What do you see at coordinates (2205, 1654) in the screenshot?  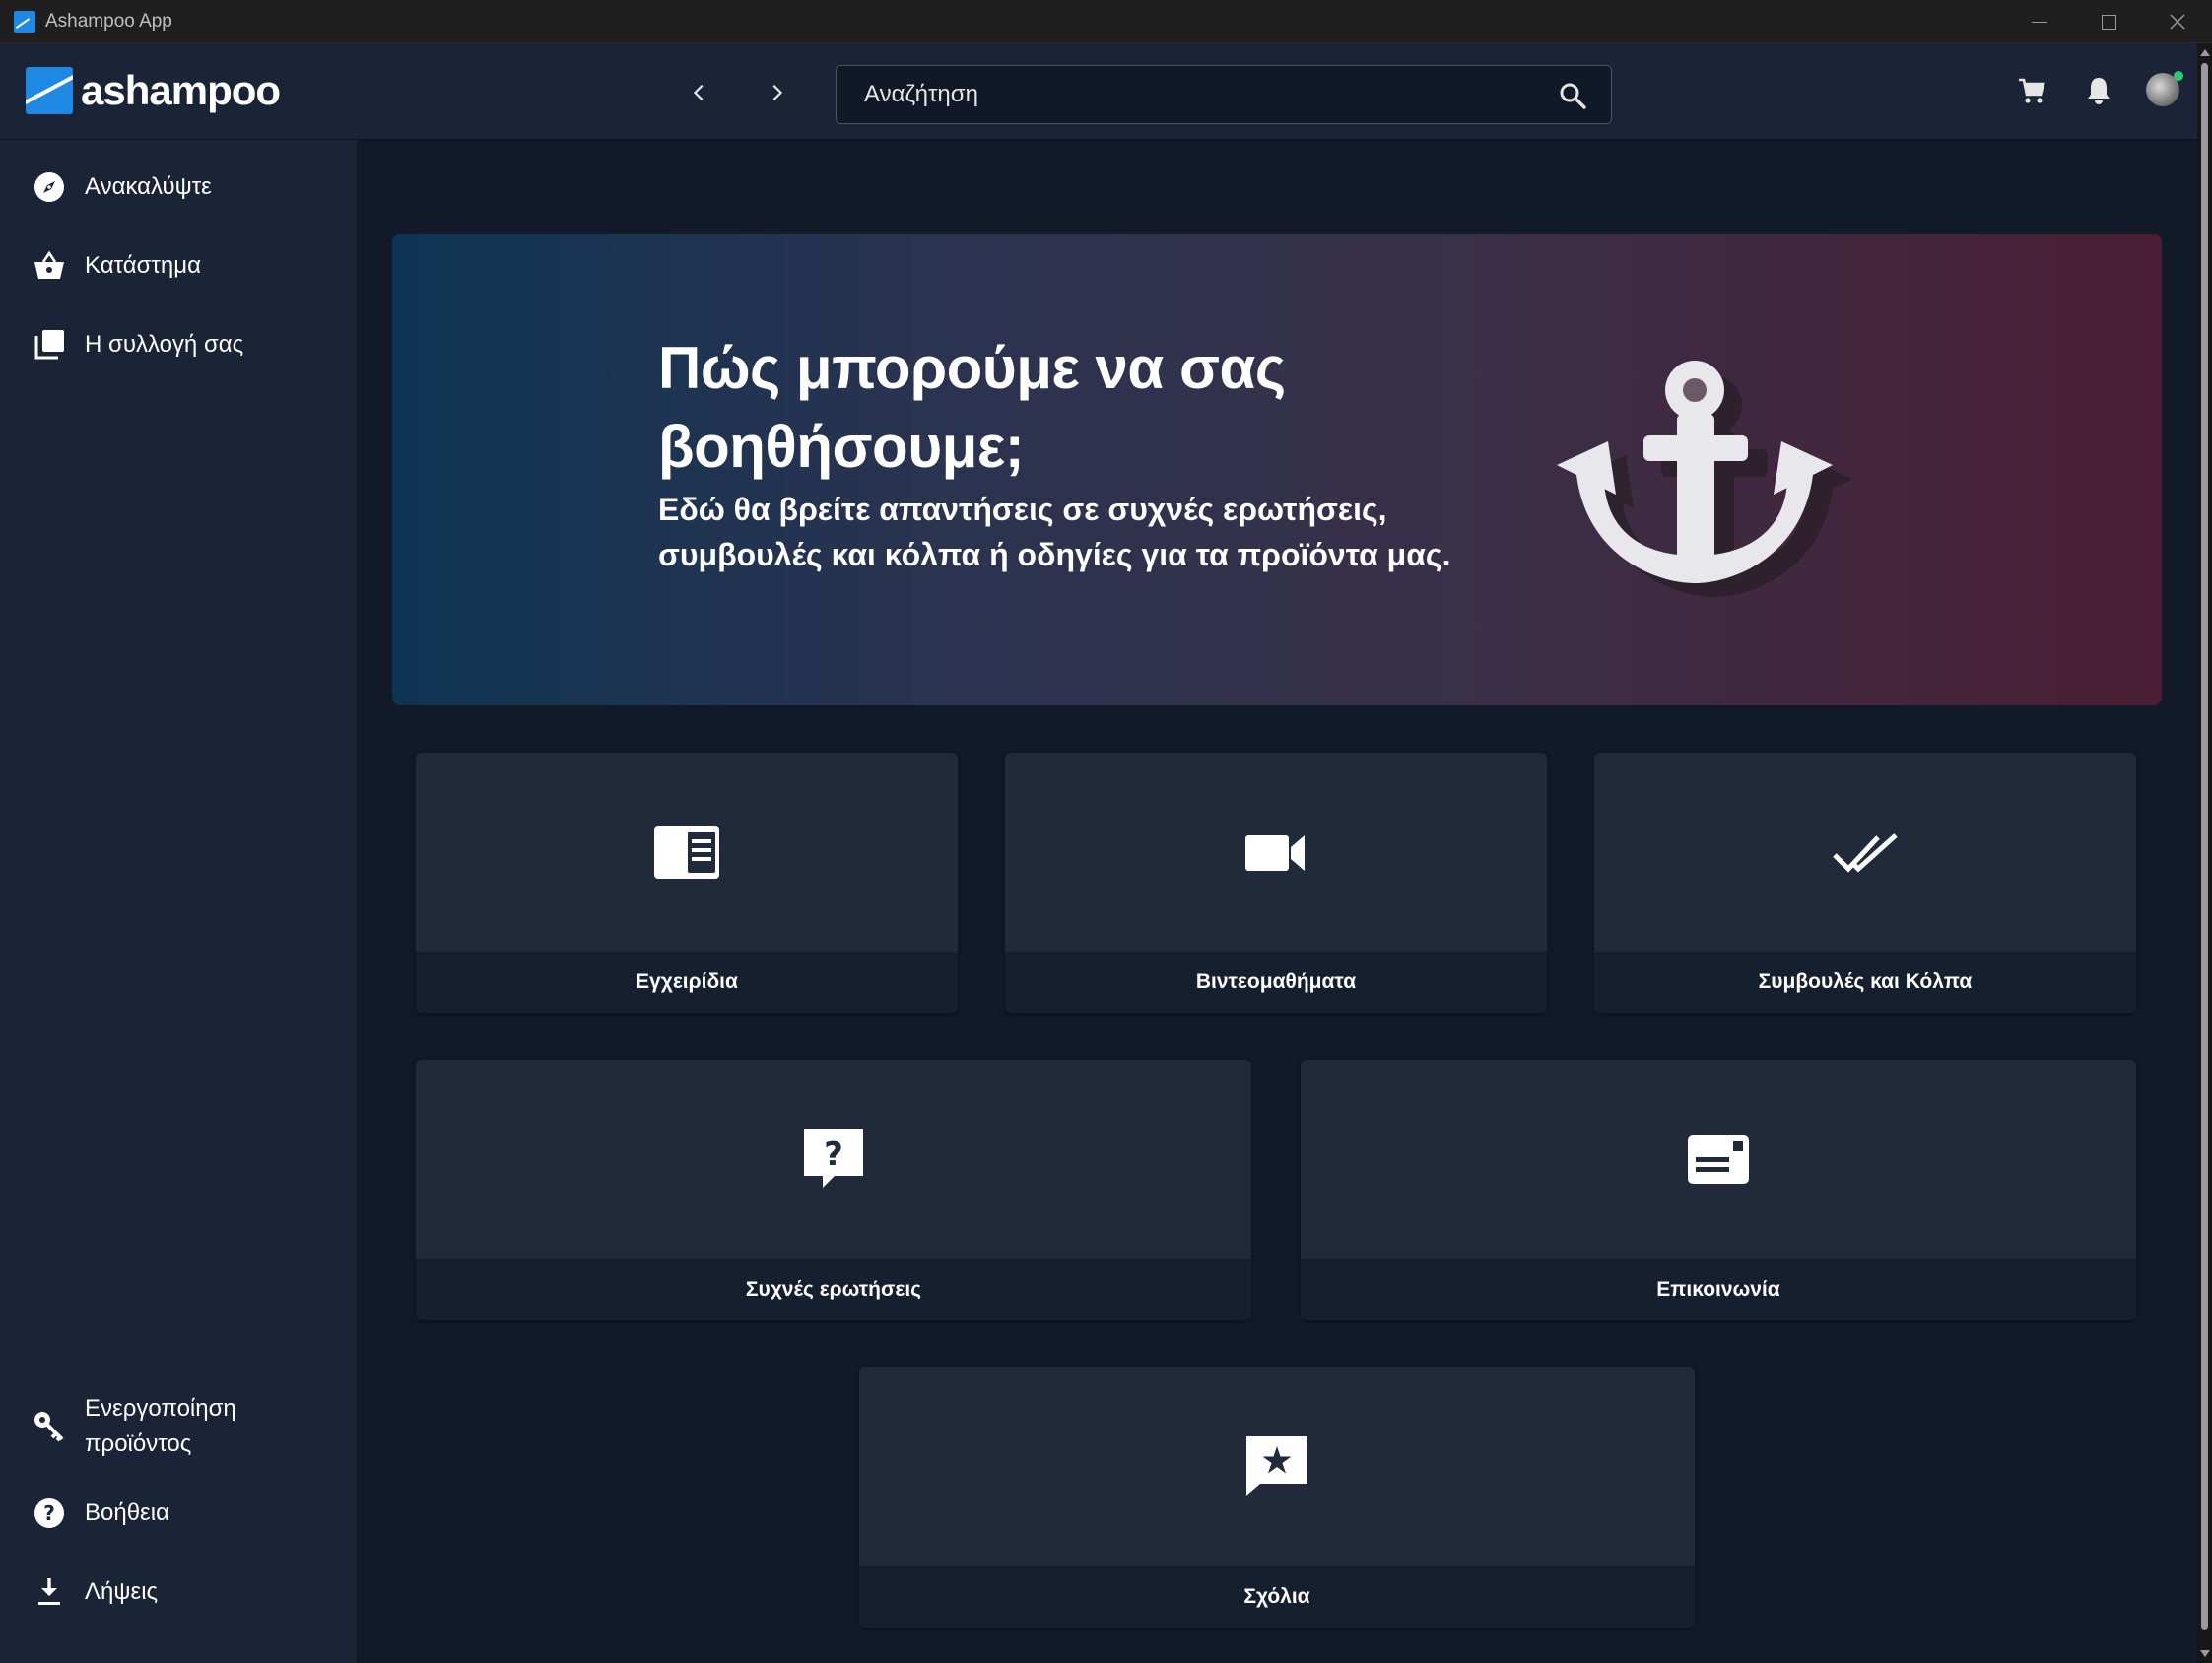 I see `scroll-down-icon` at bounding box center [2205, 1654].